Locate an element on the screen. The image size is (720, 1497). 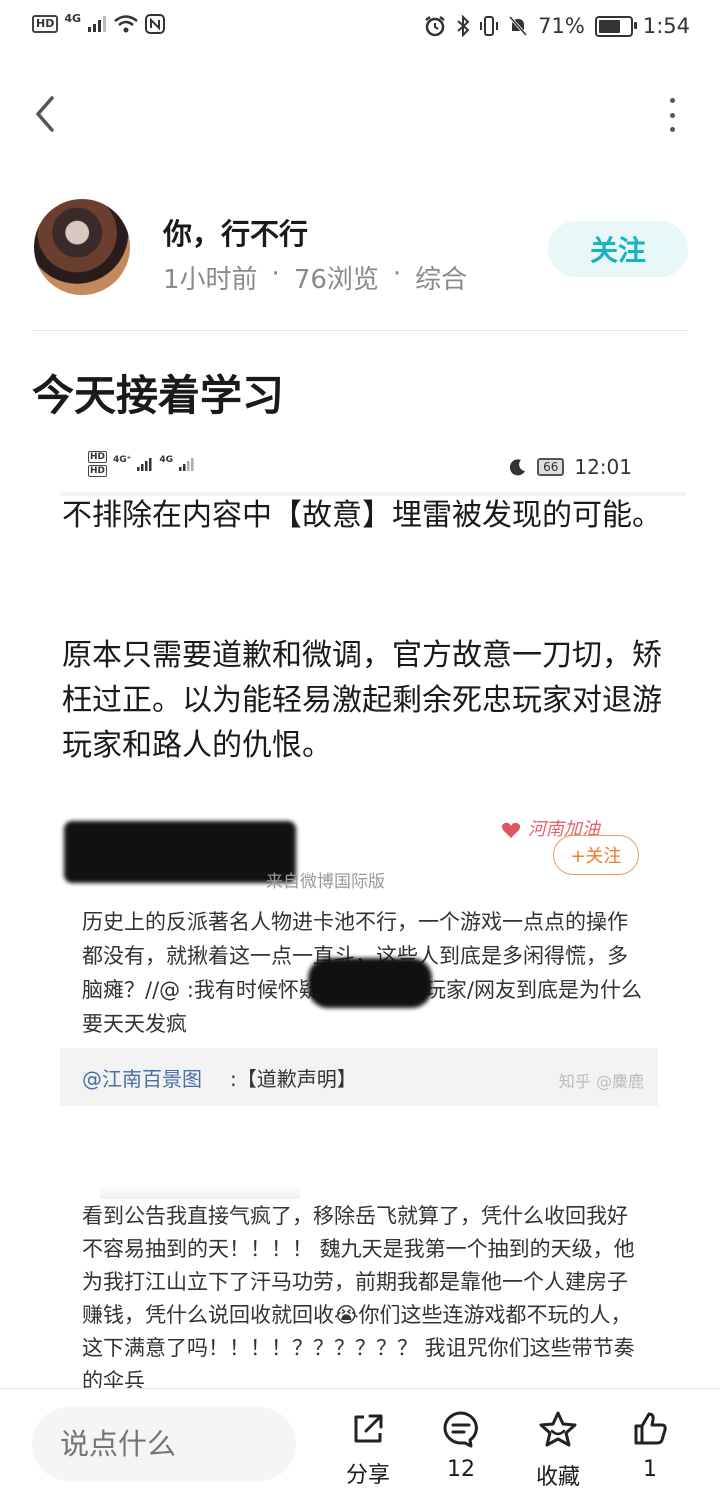
status-left: HD 4G is located at coordinates (99, 22).